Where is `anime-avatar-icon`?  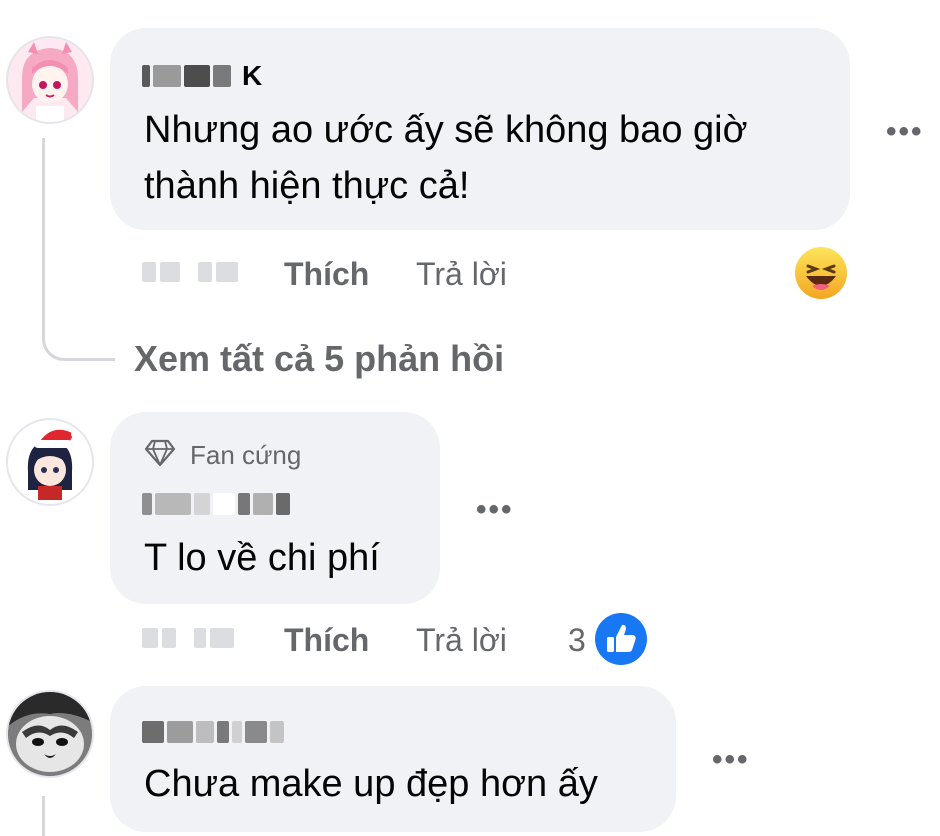 anime-avatar-icon is located at coordinates (50, 80).